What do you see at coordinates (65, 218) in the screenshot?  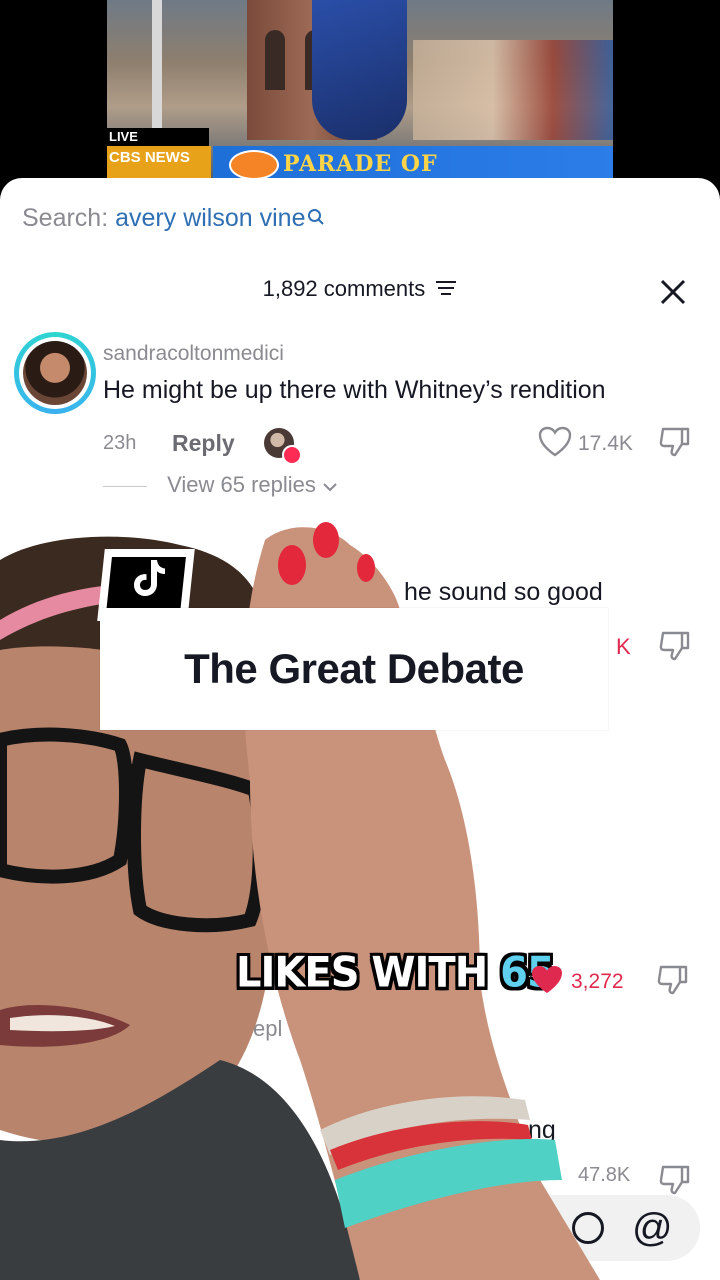 I see `search-prefix: Search:` at bounding box center [65, 218].